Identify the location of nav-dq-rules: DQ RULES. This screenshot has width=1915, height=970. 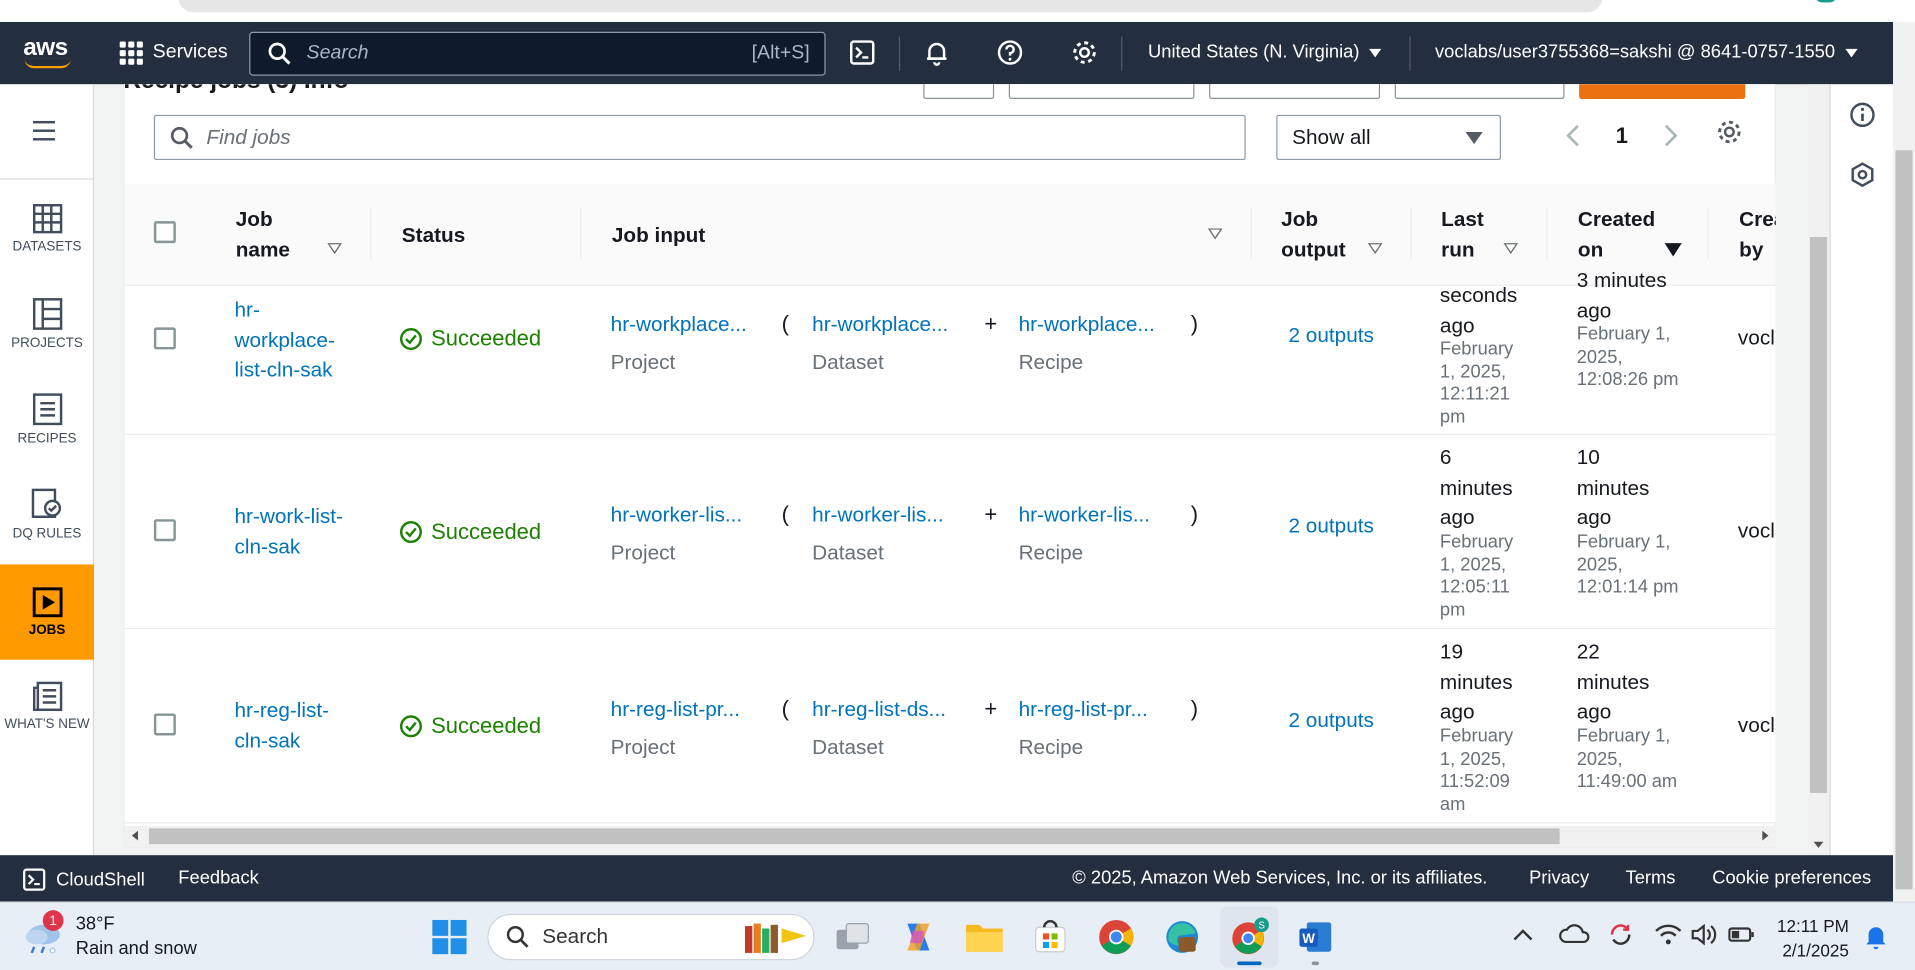
(47, 514).